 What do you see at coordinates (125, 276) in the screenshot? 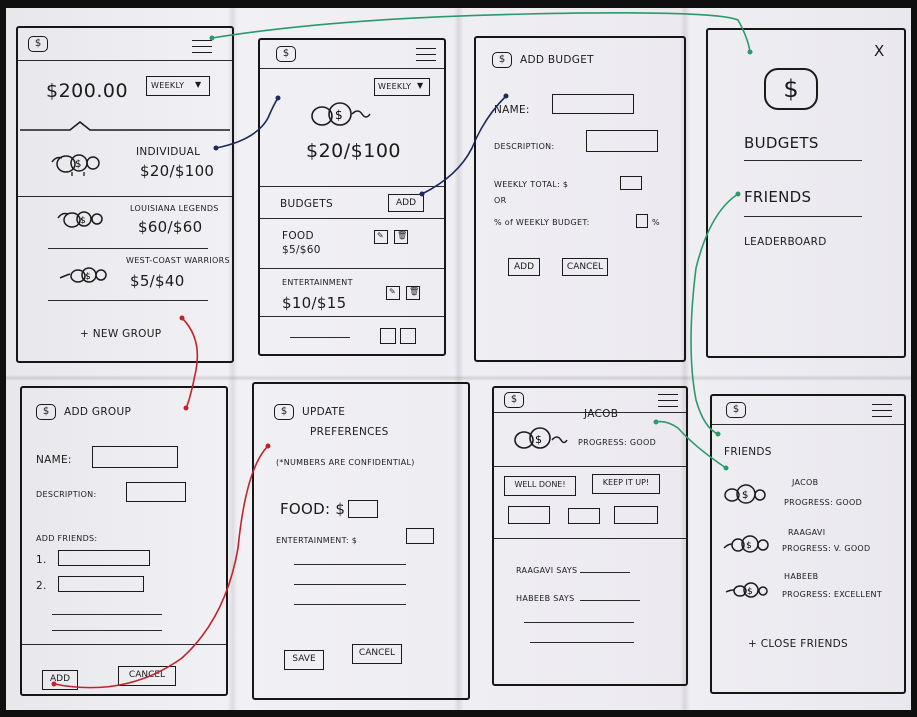
I see `group-item-west-coast-warriors: $ WEST-COAST WARRIORS $5/$40` at bounding box center [125, 276].